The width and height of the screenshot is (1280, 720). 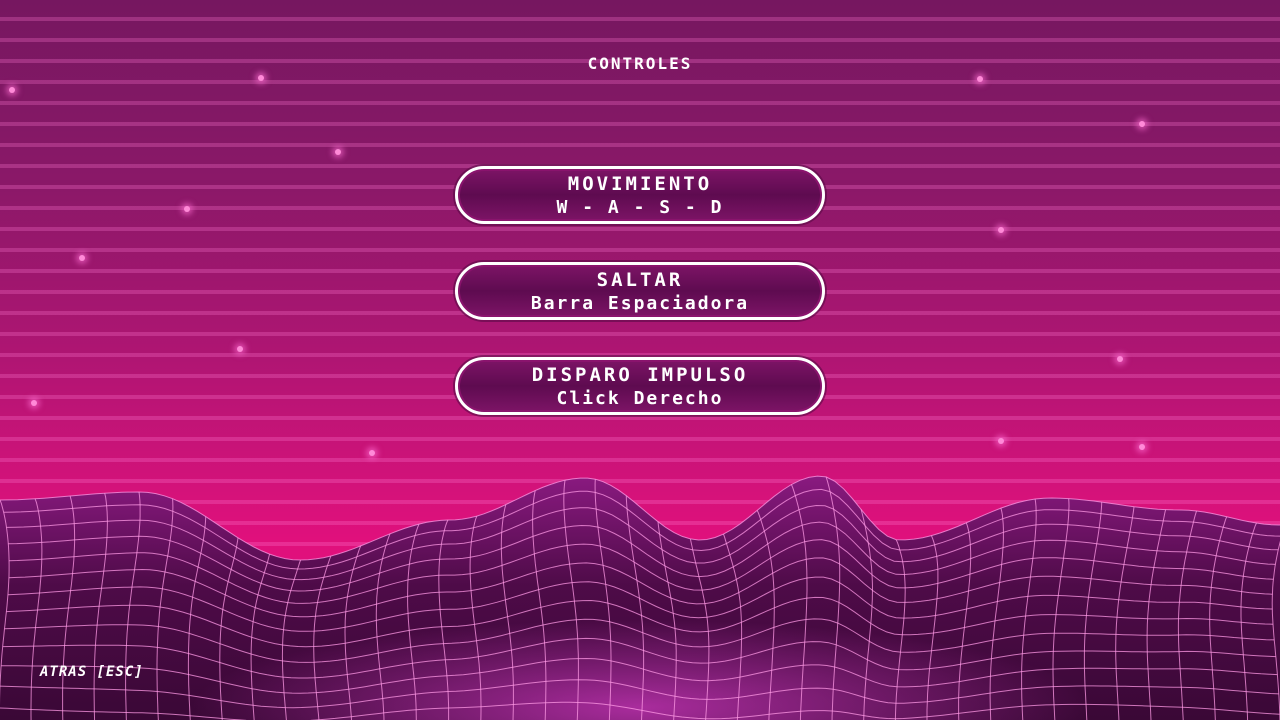 I want to click on control-panel-jump: SALTAR Barra Espaciadora, so click(x=640, y=291).